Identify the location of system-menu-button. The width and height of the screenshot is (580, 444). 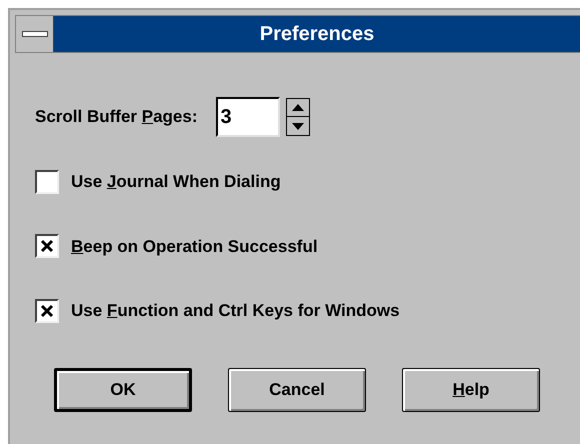
(35, 34).